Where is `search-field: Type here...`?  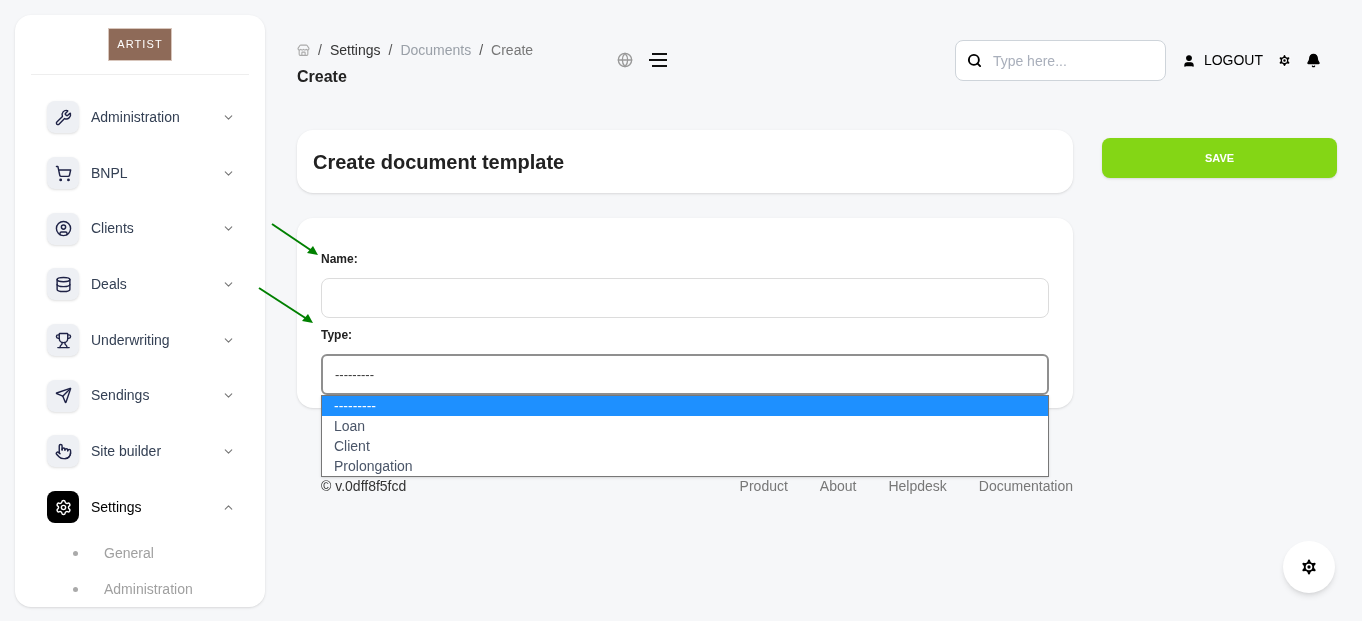
search-field: Type here... is located at coordinates (1060, 60).